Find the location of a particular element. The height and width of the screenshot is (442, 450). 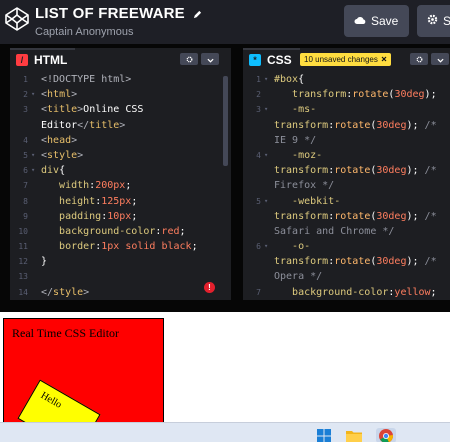

project-title: LIST OF FREEWARE is located at coordinates (118, 14).